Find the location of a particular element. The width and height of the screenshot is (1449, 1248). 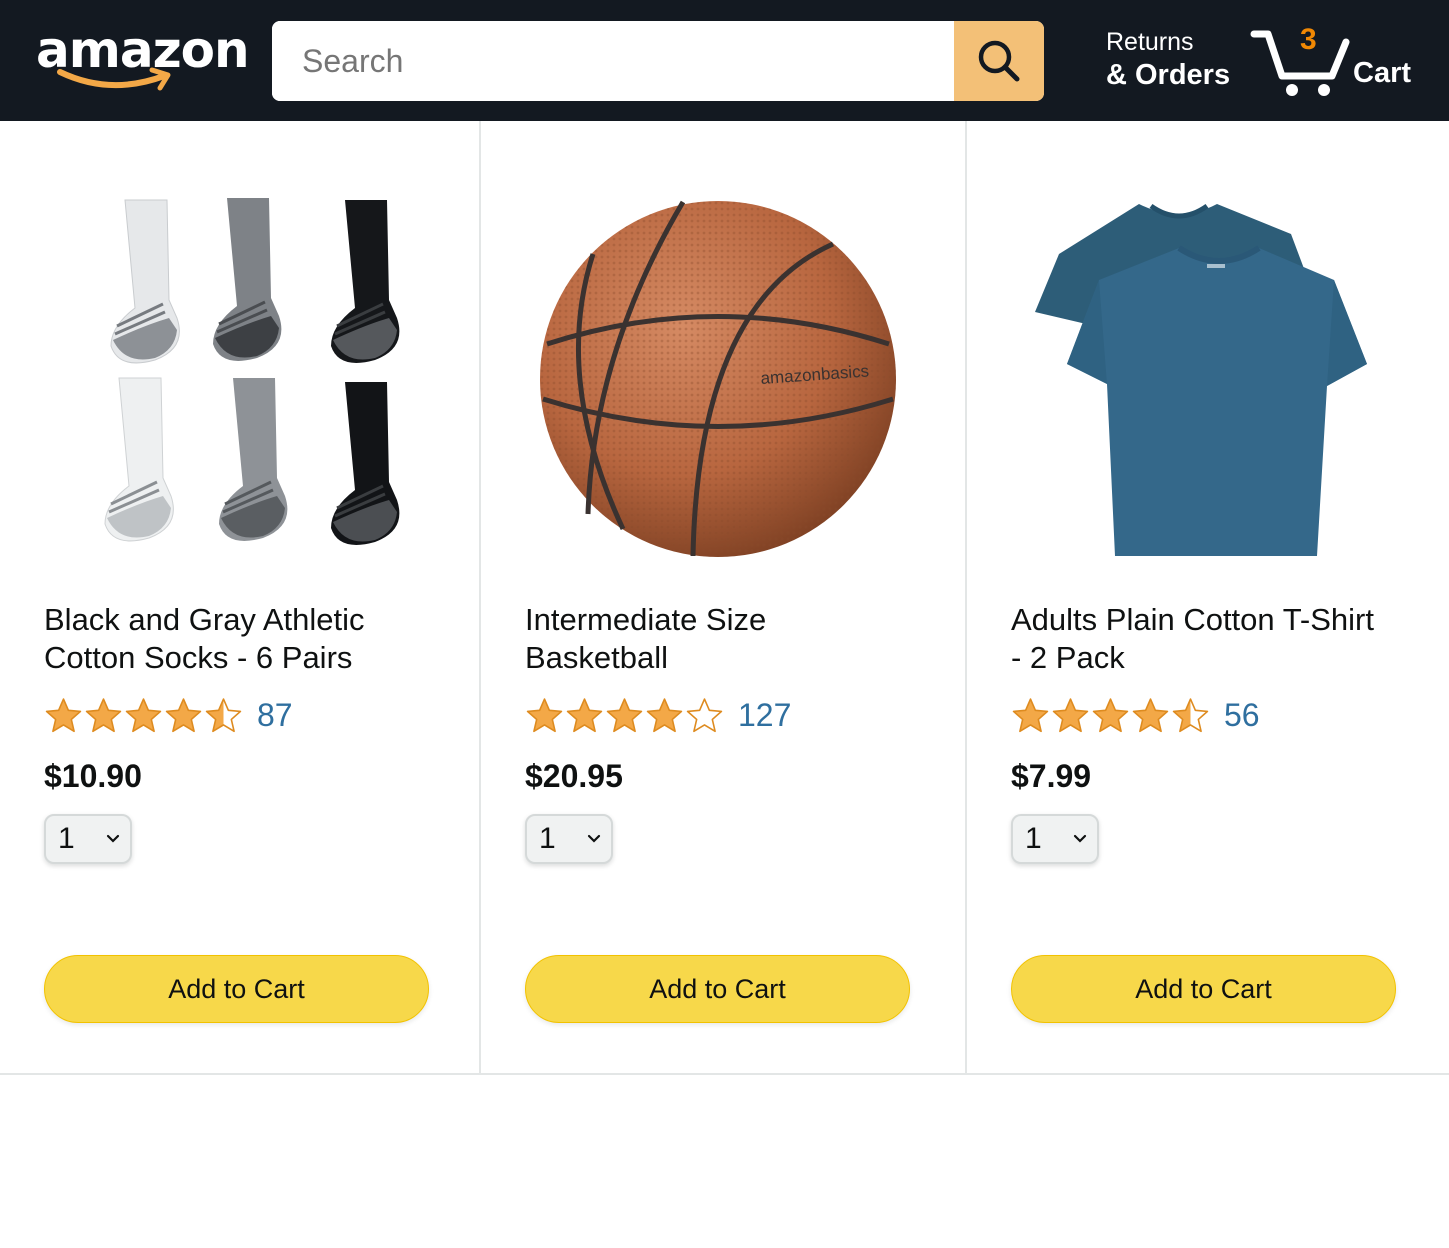

returns-and-orders-link: Returns & Orders is located at coordinates (1168, 59).